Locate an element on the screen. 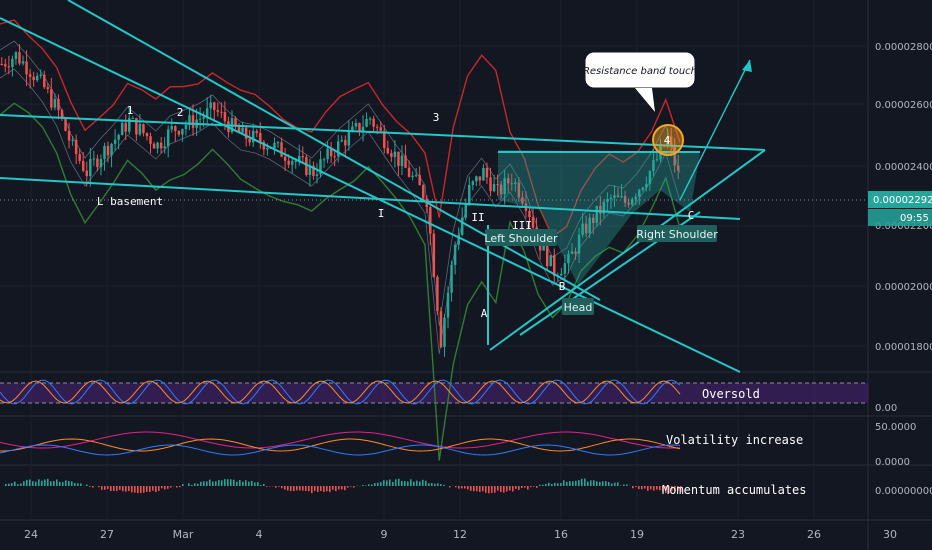 This screenshot has height=550, width=932. svg-text: Right Shoulder is located at coordinates (677, 234).